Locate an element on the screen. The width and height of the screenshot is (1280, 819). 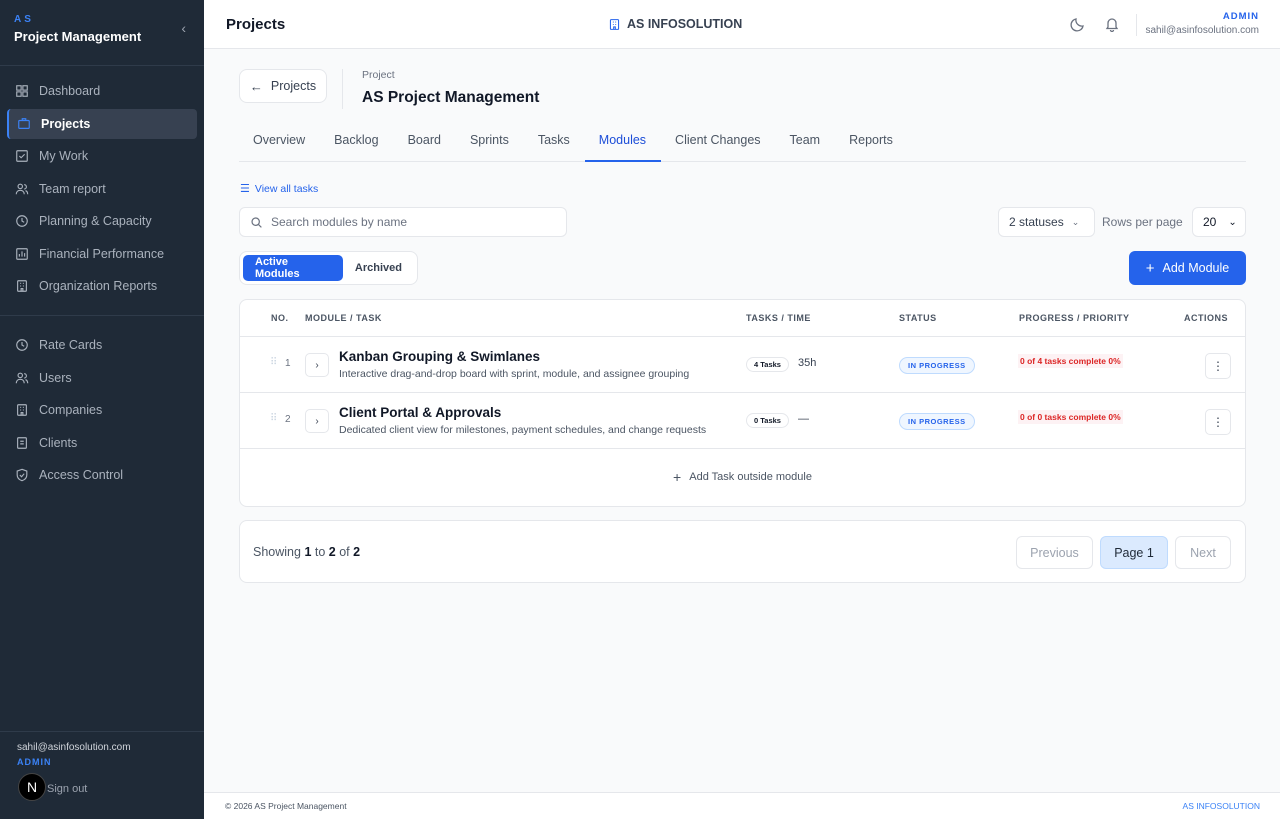
sidebar-item-label: Financial Performance is located at coordinates (102, 253).